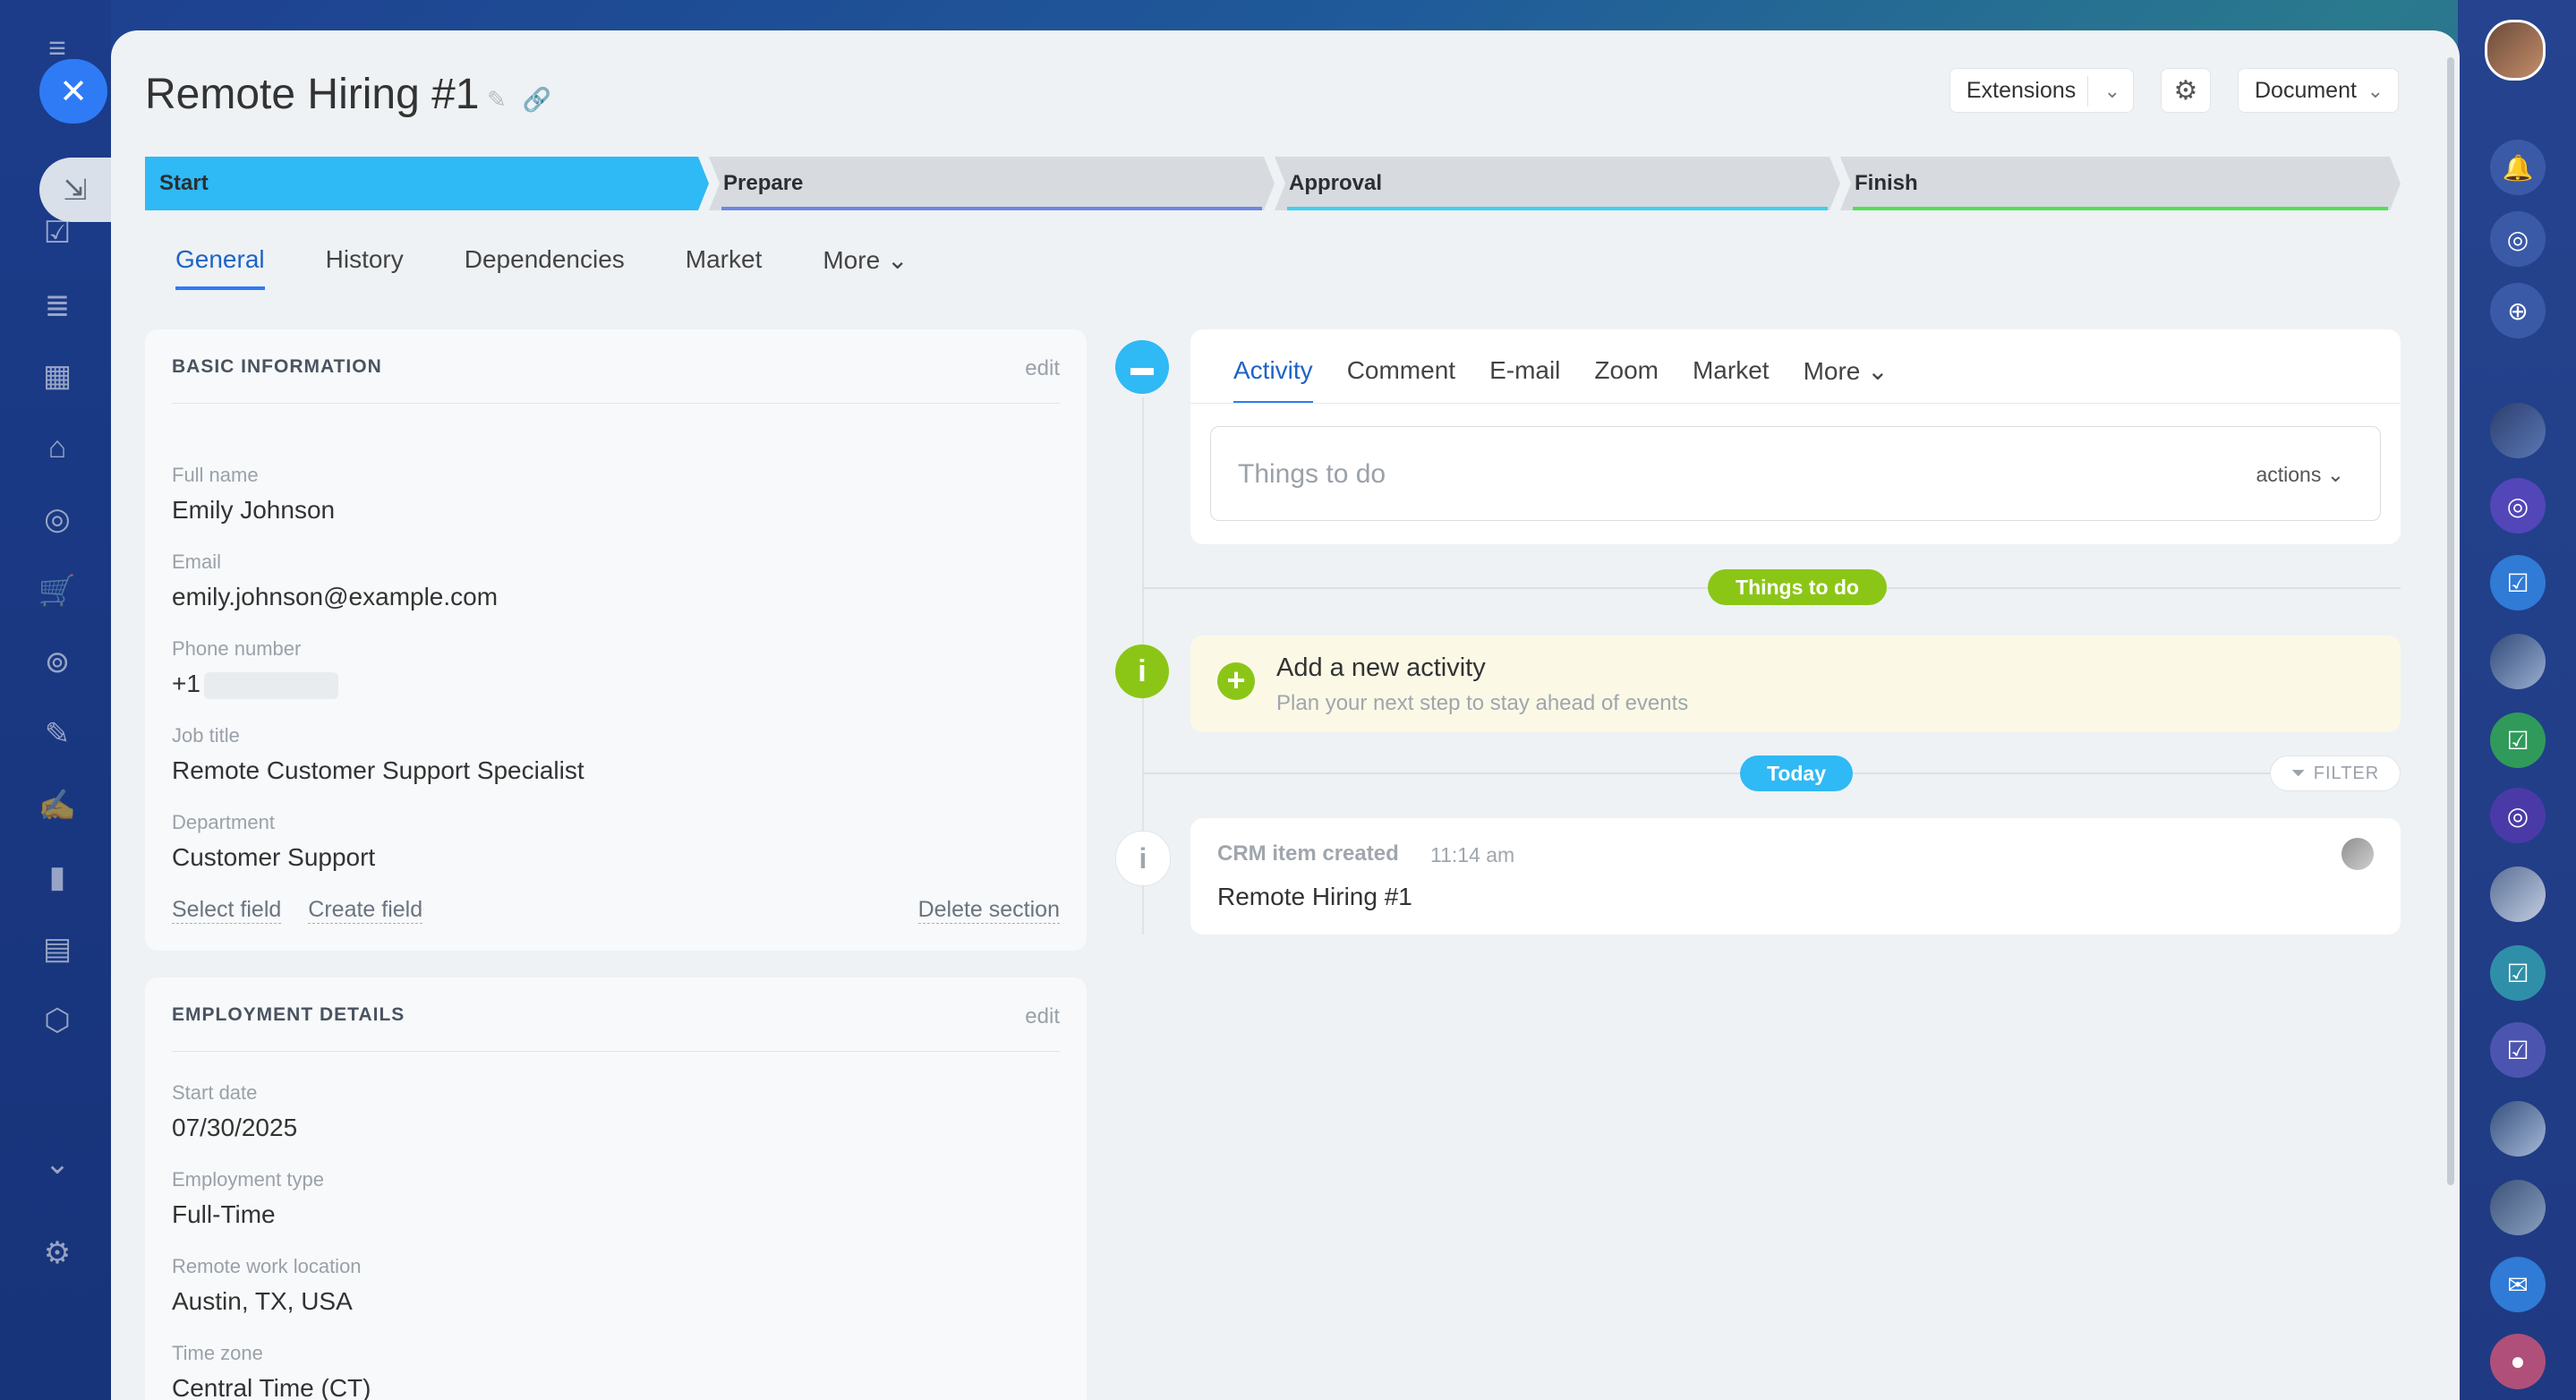  I want to click on filter-icon: ≣, so click(57, 306).